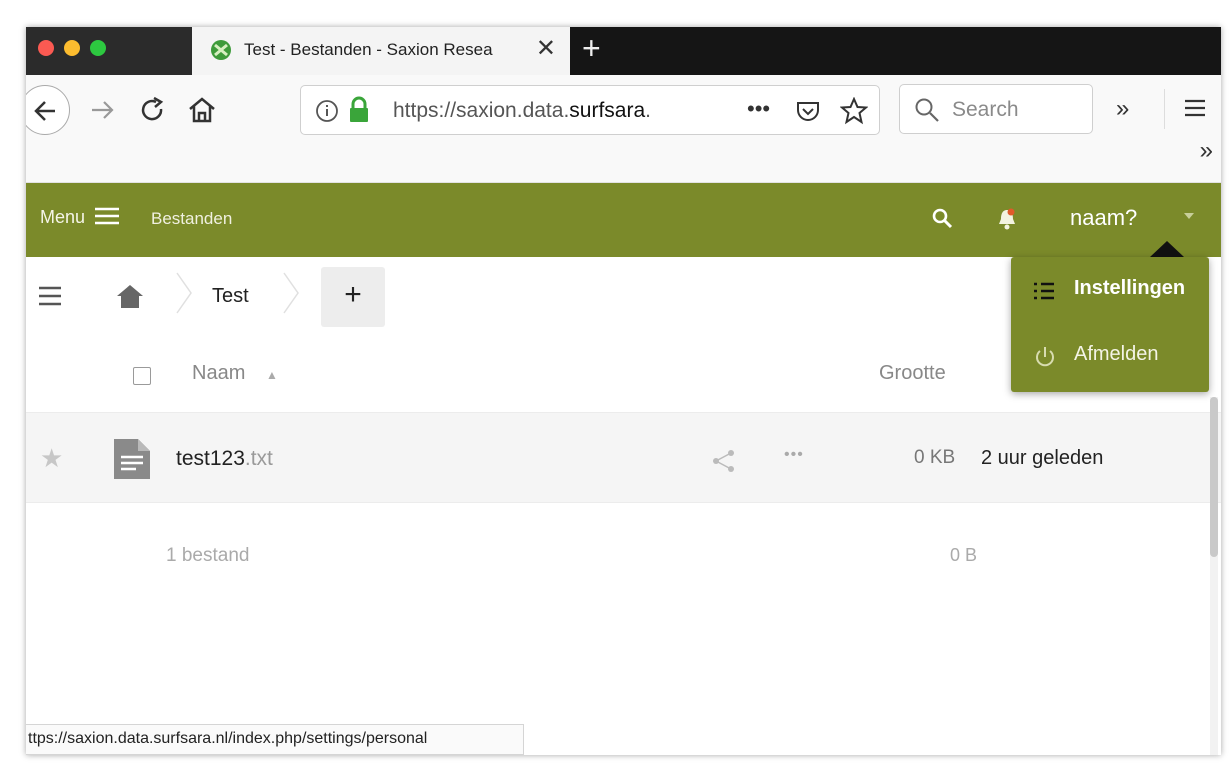  I want to click on menu-label: Menu, so click(63, 217).